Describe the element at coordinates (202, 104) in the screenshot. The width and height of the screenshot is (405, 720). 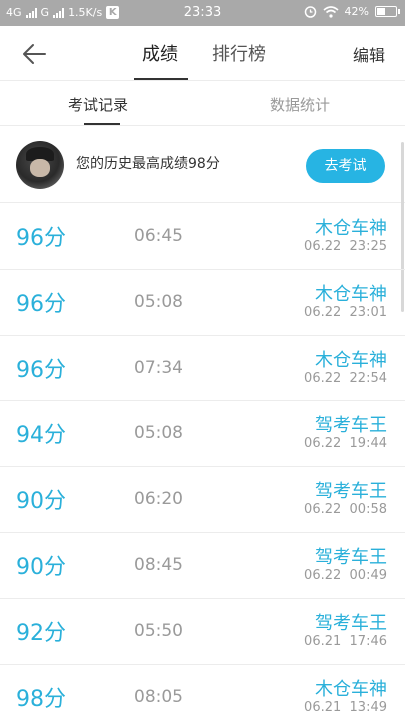
I see `sub-tabs: 考试记录 数据统计` at that location.